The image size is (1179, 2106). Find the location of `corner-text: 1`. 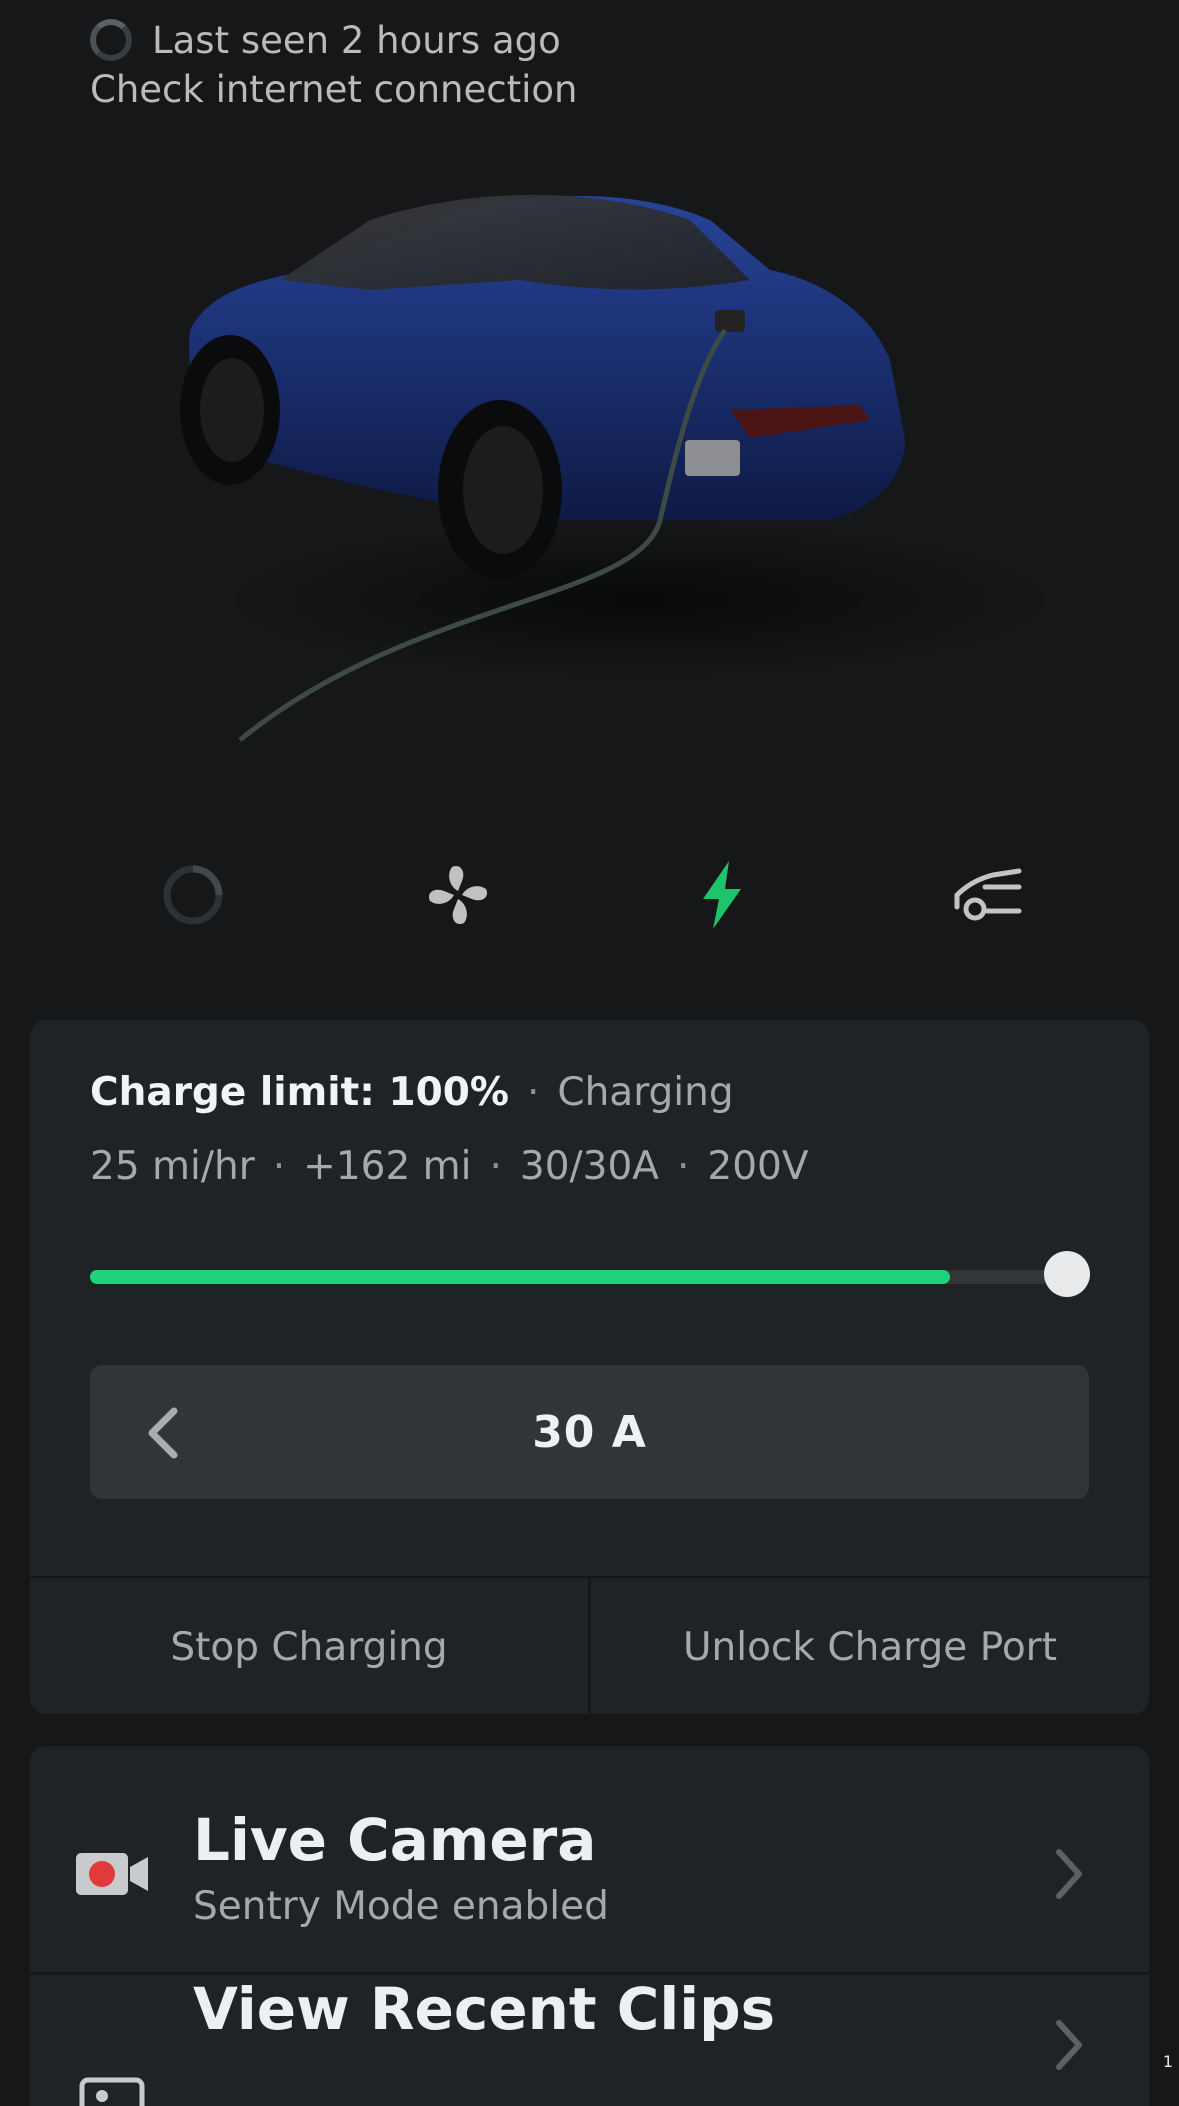

corner-text: 1 is located at coordinates (1167, 2061).